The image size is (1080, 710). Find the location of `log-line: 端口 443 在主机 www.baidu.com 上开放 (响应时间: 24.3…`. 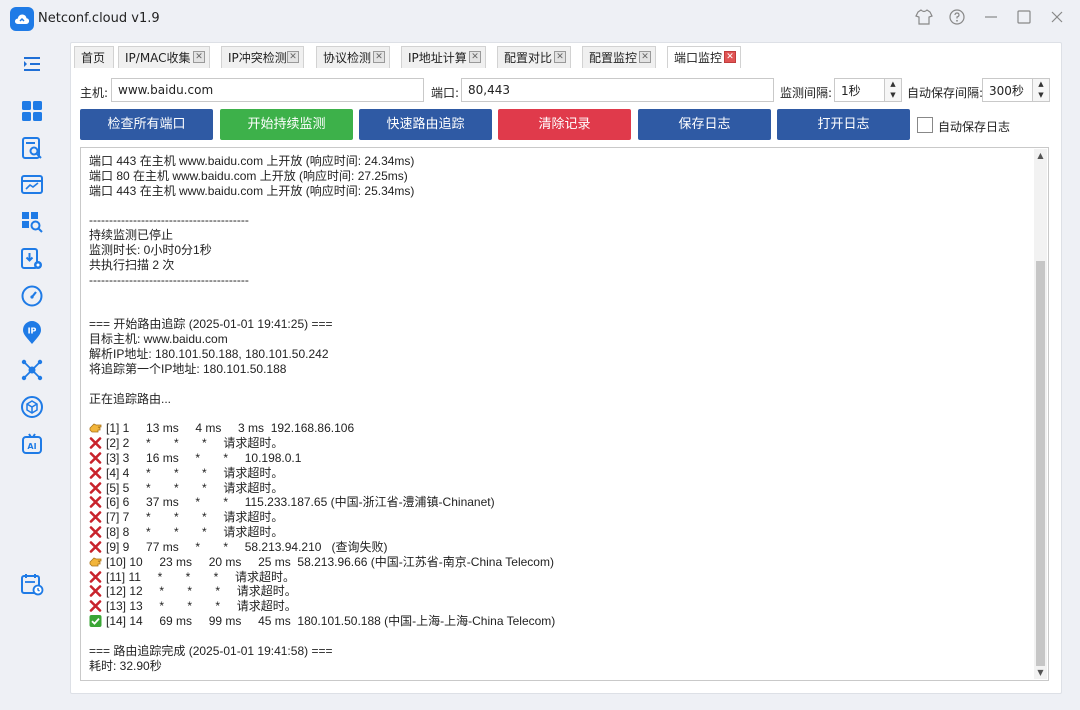

log-line: 端口 443 在主机 www.baidu.com 上开放 (响应时间: 24.3… is located at coordinates (554, 161).